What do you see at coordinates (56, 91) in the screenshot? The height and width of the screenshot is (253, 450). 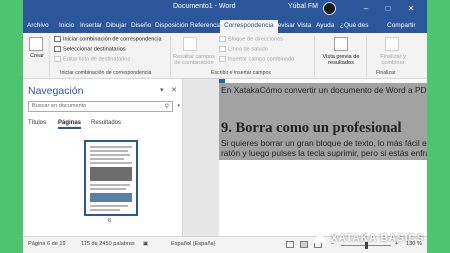 I see `navigation-pane-title: Navegación` at bounding box center [56, 91].